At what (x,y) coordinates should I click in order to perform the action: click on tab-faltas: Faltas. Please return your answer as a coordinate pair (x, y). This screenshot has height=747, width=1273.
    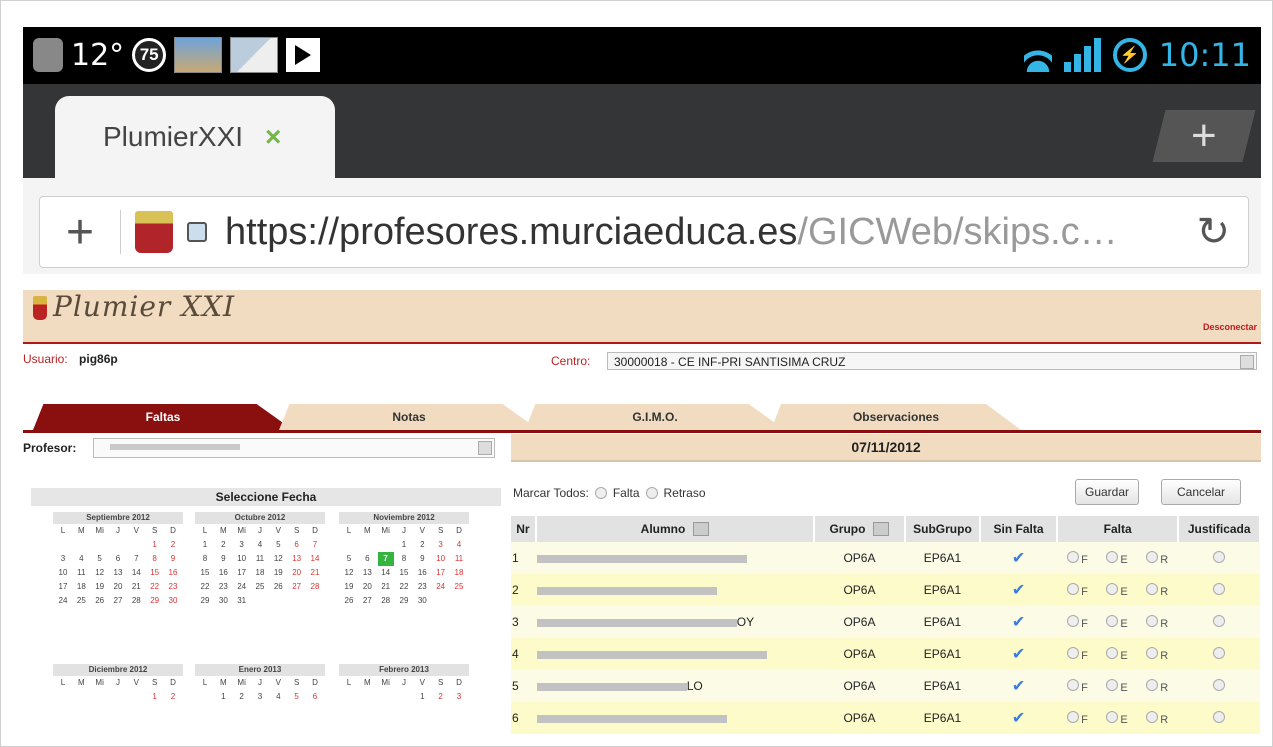
    Looking at the image, I should click on (163, 417).